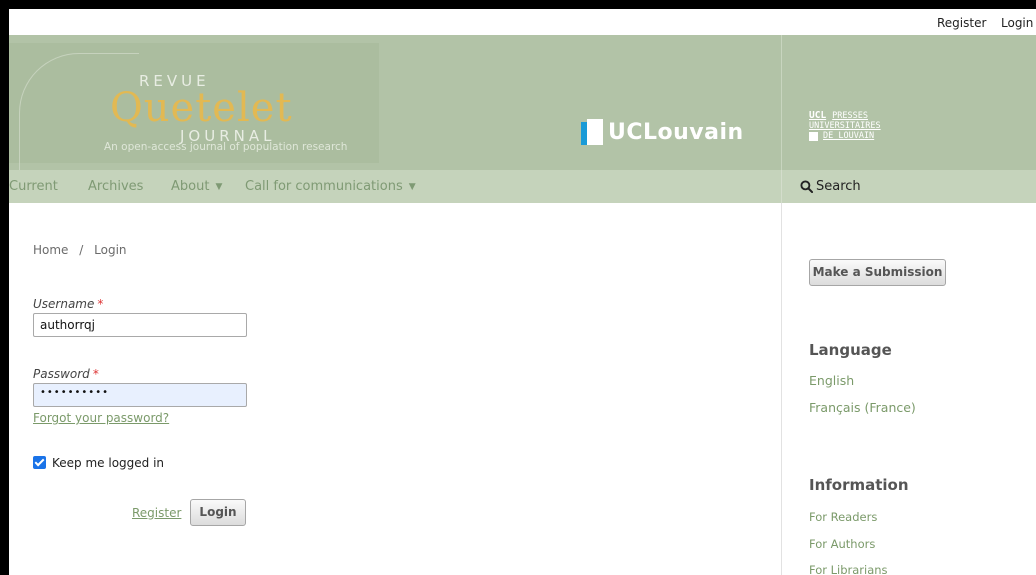 The height and width of the screenshot is (575, 1036). I want to click on language-block-title: Language, so click(850, 350).